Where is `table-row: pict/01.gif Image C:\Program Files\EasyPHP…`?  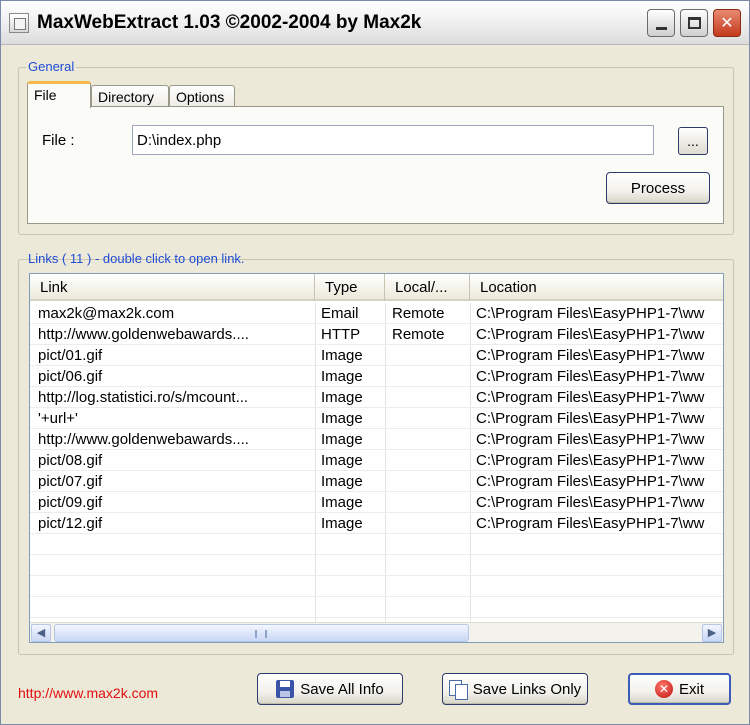 table-row: pict/01.gif Image C:\Program Files\EasyPHP… is located at coordinates (376, 355).